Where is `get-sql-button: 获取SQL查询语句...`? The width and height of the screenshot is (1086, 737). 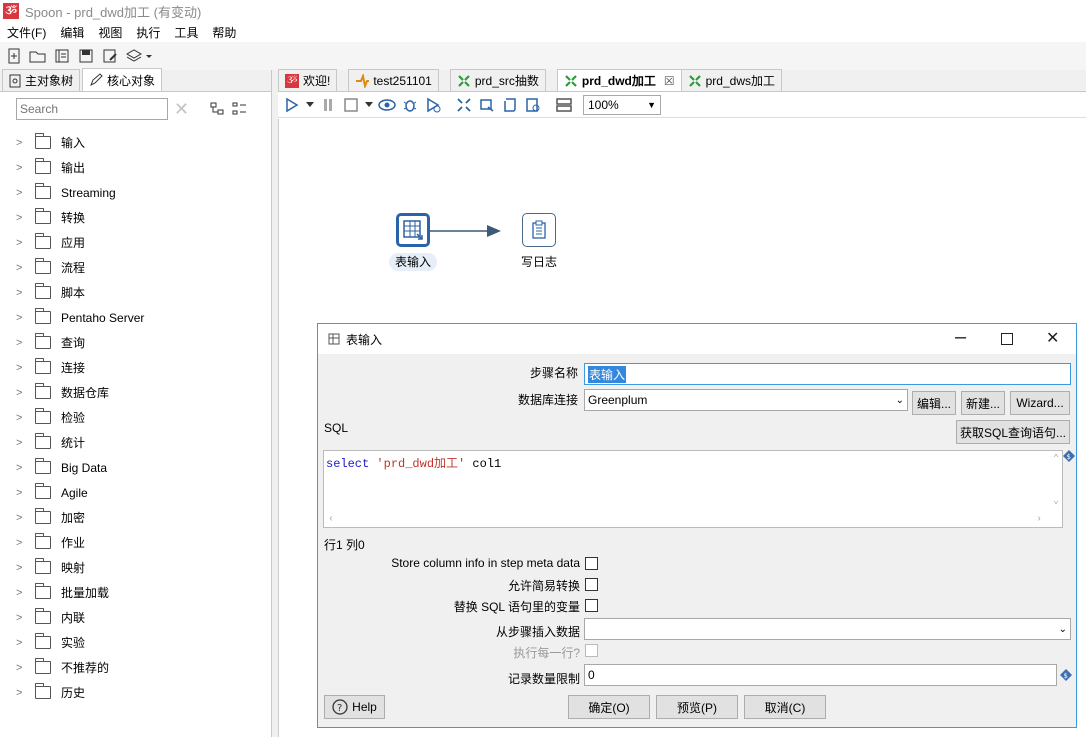 get-sql-button: 获取SQL查询语句... is located at coordinates (1013, 432).